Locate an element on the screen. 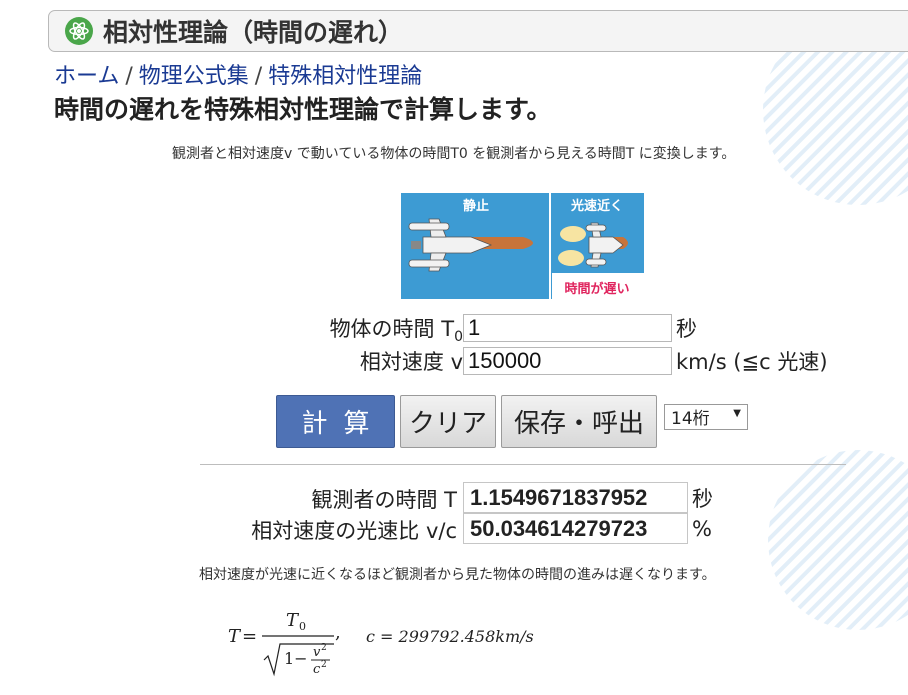  page-title: 相対性理論（時間の遅れ） is located at coordinates (253, 32).